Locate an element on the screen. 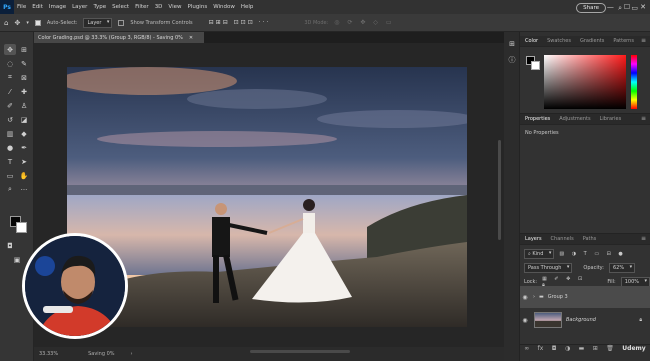 This screenshot has width=650, height=361. menu-file: File is located at coordinates (21, 7).